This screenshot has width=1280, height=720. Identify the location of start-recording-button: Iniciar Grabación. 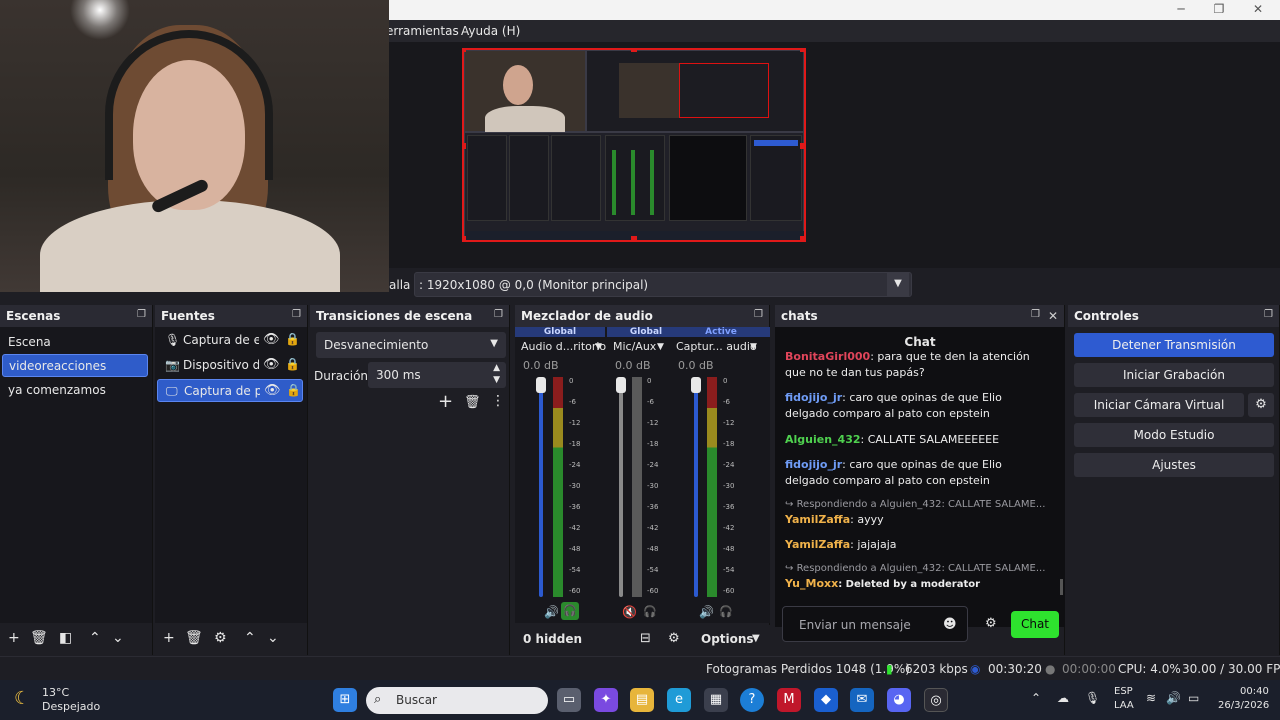
(1174, 375).